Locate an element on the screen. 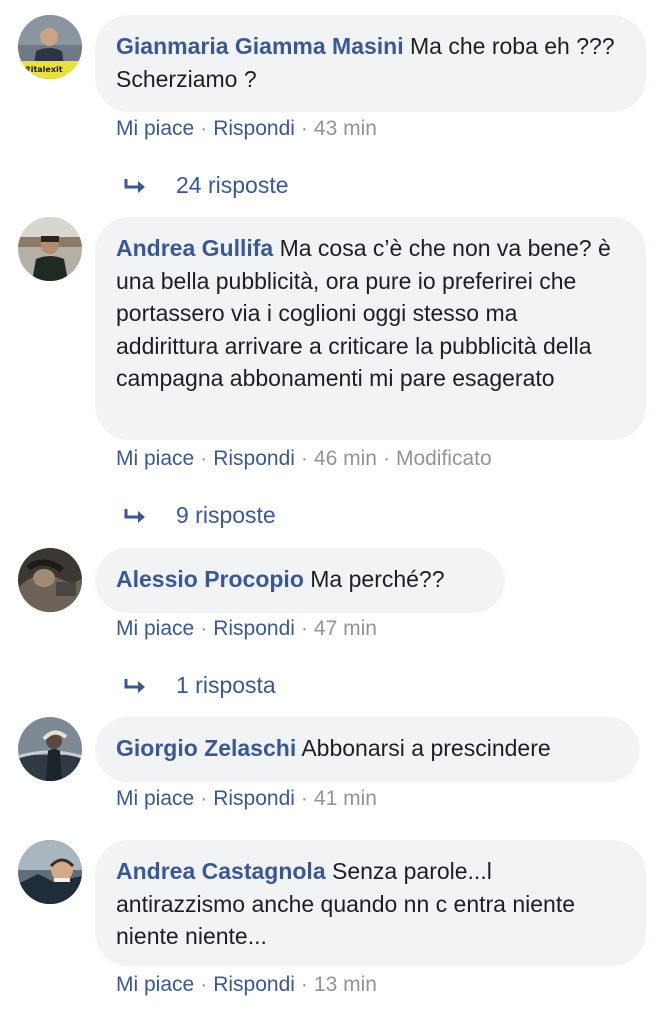 This screenshot has height=1010, width=662. comment-actions: Mi piace · Rispondi · 43 min is located at coordinates (246, 129).